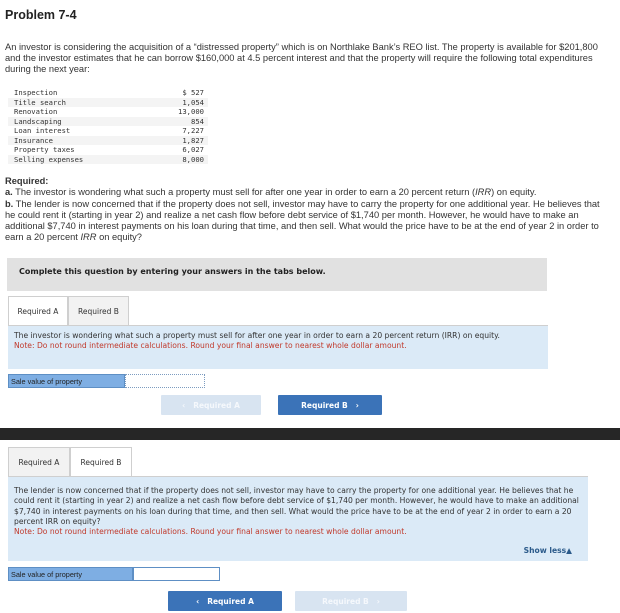 Image resolution: width=620 pixels, height=613 pixels. What do you see at coordinates (569, 550) in the screenshot?
I see `triangle-up-icon: ▲` at bounding box center [569, 550].